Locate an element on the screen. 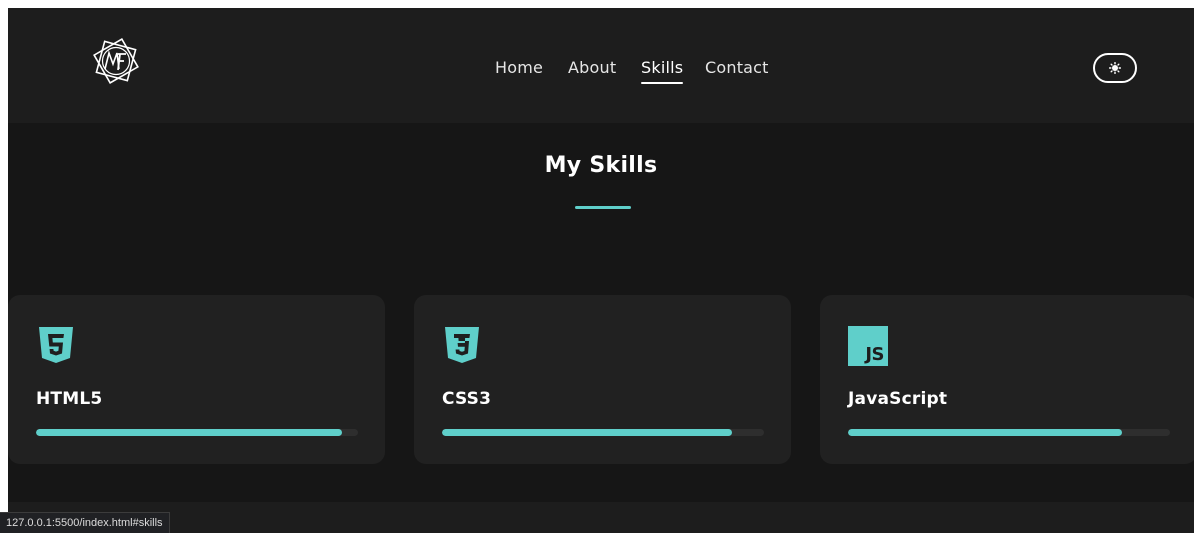 The image size is (1194, 533). theme-toggle-button is located at coordinates (1115, 68).